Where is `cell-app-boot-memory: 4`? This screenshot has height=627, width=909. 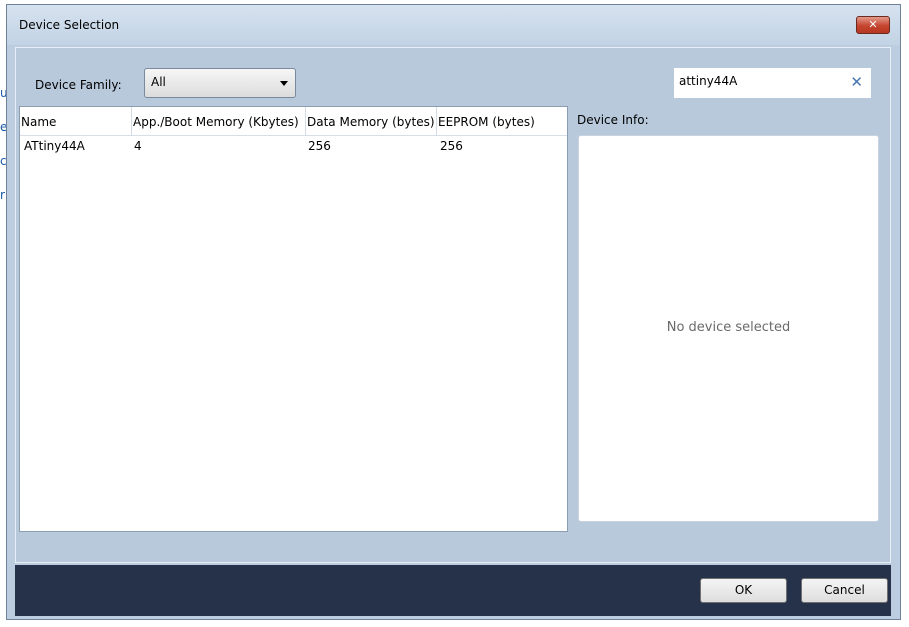
cell-app-boot-memory: 4 is located at coordinates (138, 146).